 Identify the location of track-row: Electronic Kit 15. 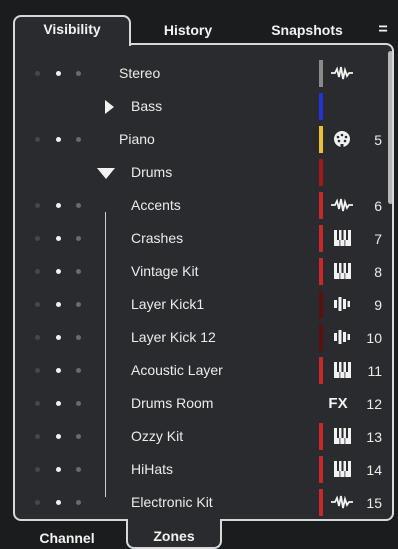
(203, 502).